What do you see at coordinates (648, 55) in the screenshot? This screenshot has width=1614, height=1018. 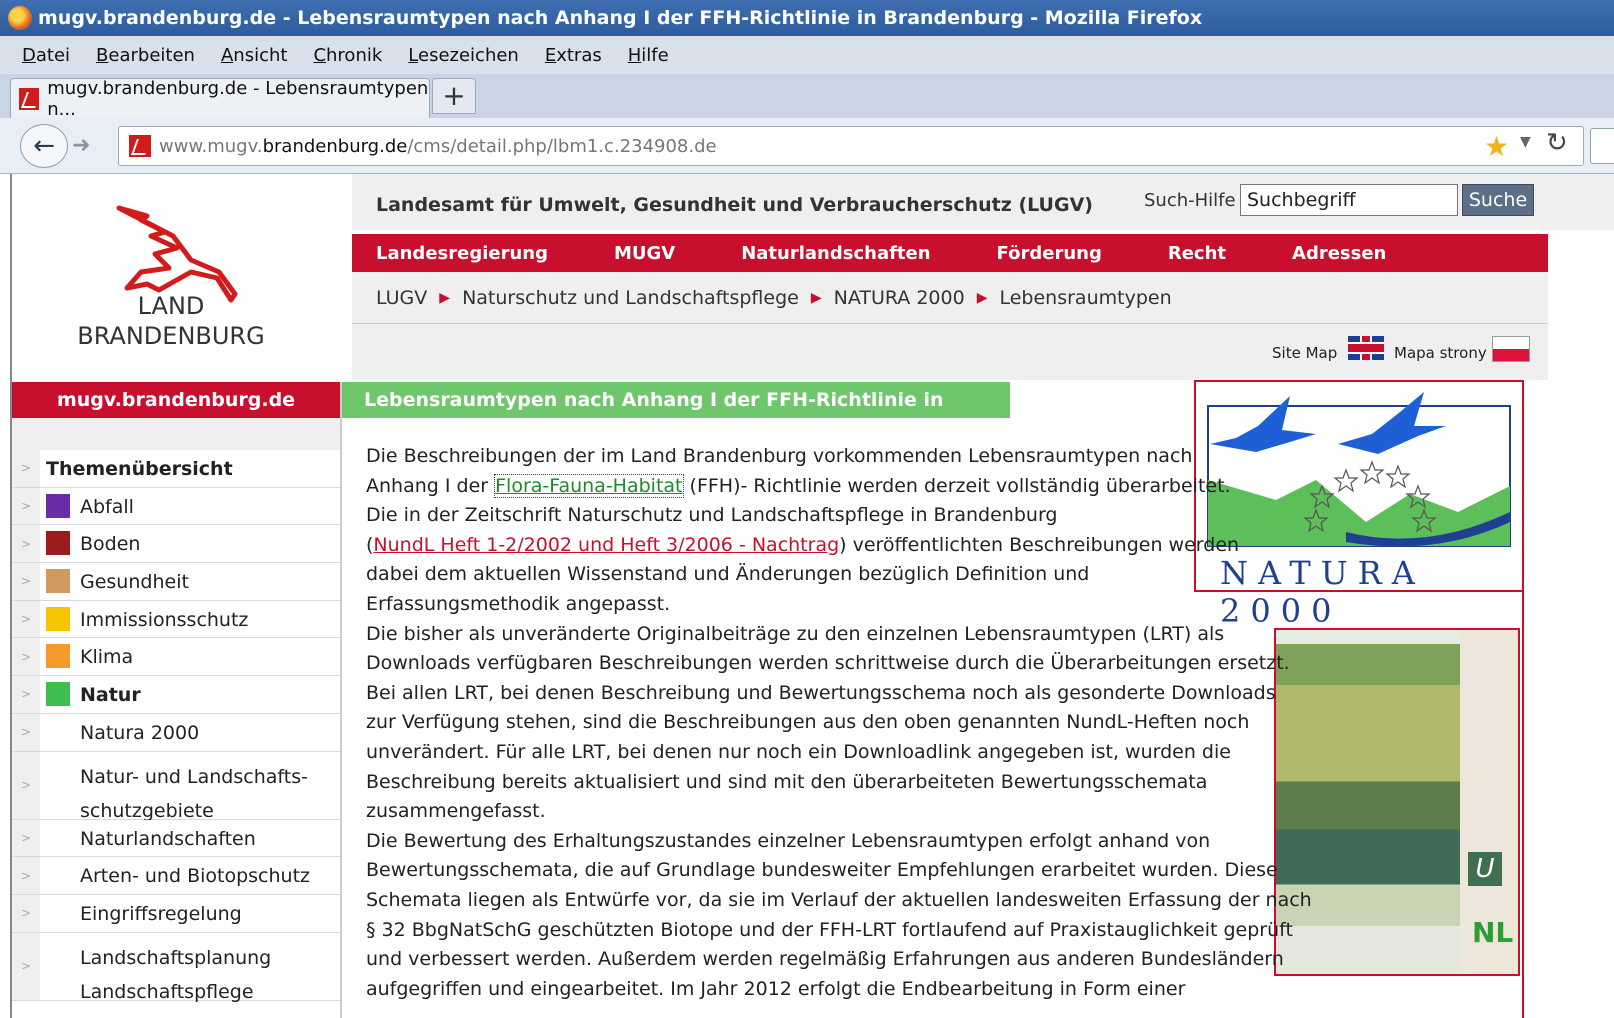 I see `menu-hilfe: Hilfe` at bounding box center [648, 55].